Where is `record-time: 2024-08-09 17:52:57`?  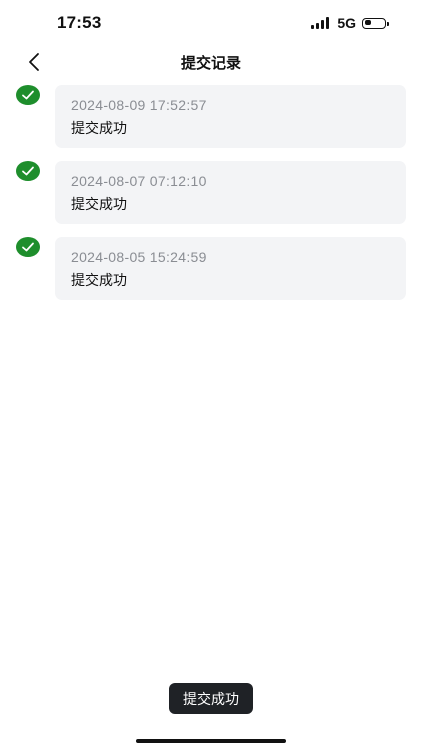
record-time: 2024-08-09 17:52:57 is located at coordinates (139, 105).